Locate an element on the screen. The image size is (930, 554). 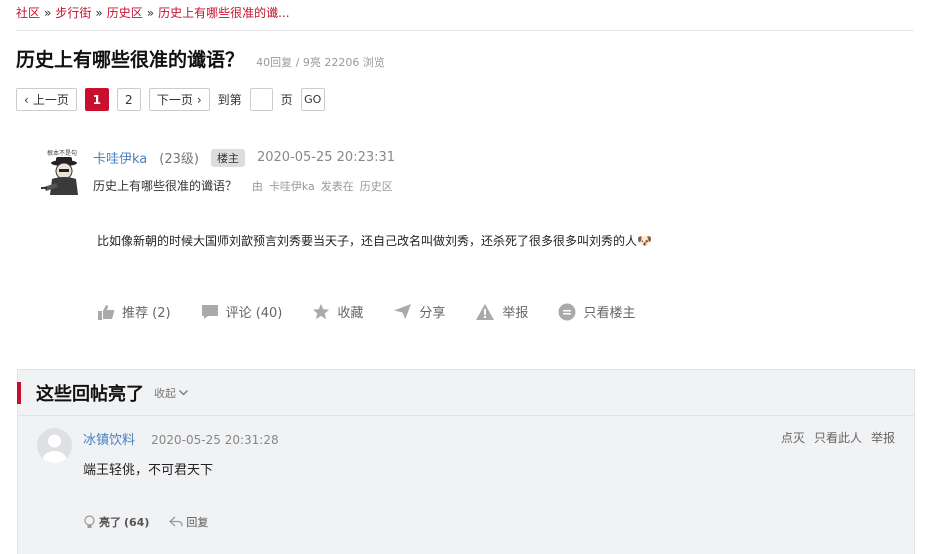
op-badge: 楼主 is located at coordinates (227, 157).